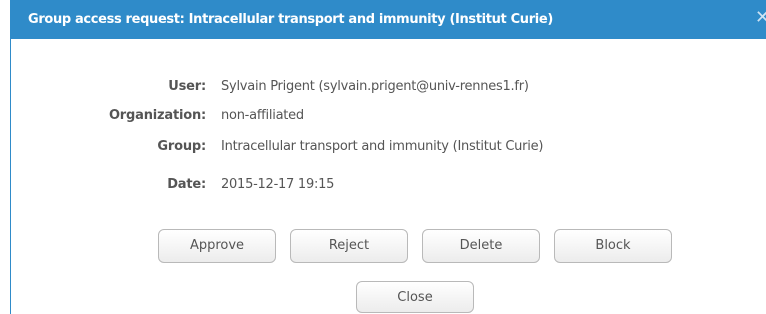 This screenshot has height=314, width=766. I want to click on delete-button: Delete, so click(481, 246).